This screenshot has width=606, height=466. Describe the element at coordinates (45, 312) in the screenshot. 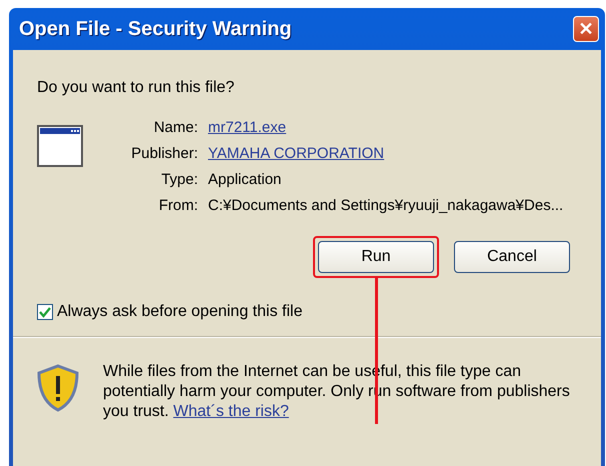

I see `checkbox` at that location.